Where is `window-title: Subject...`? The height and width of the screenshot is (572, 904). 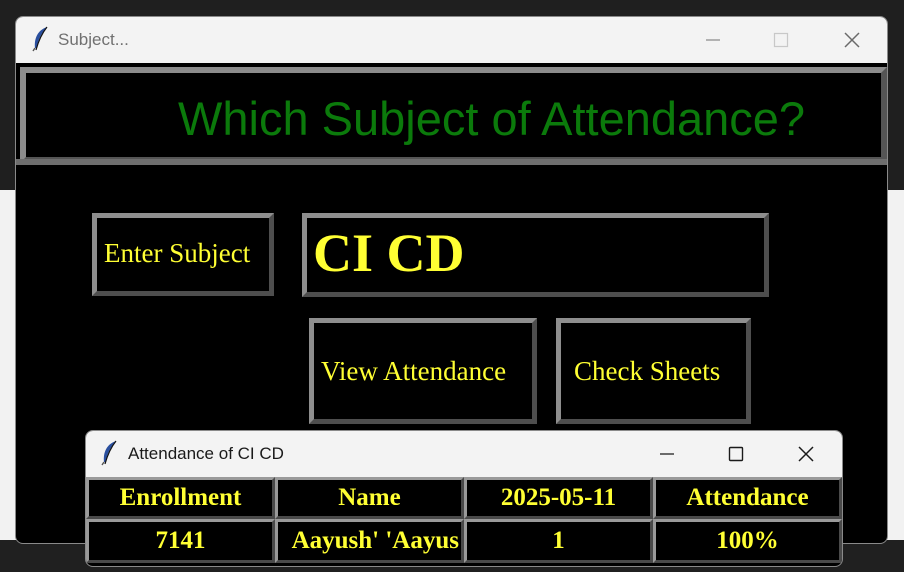
window-title: Subject... is located at coordinates (93, 39).